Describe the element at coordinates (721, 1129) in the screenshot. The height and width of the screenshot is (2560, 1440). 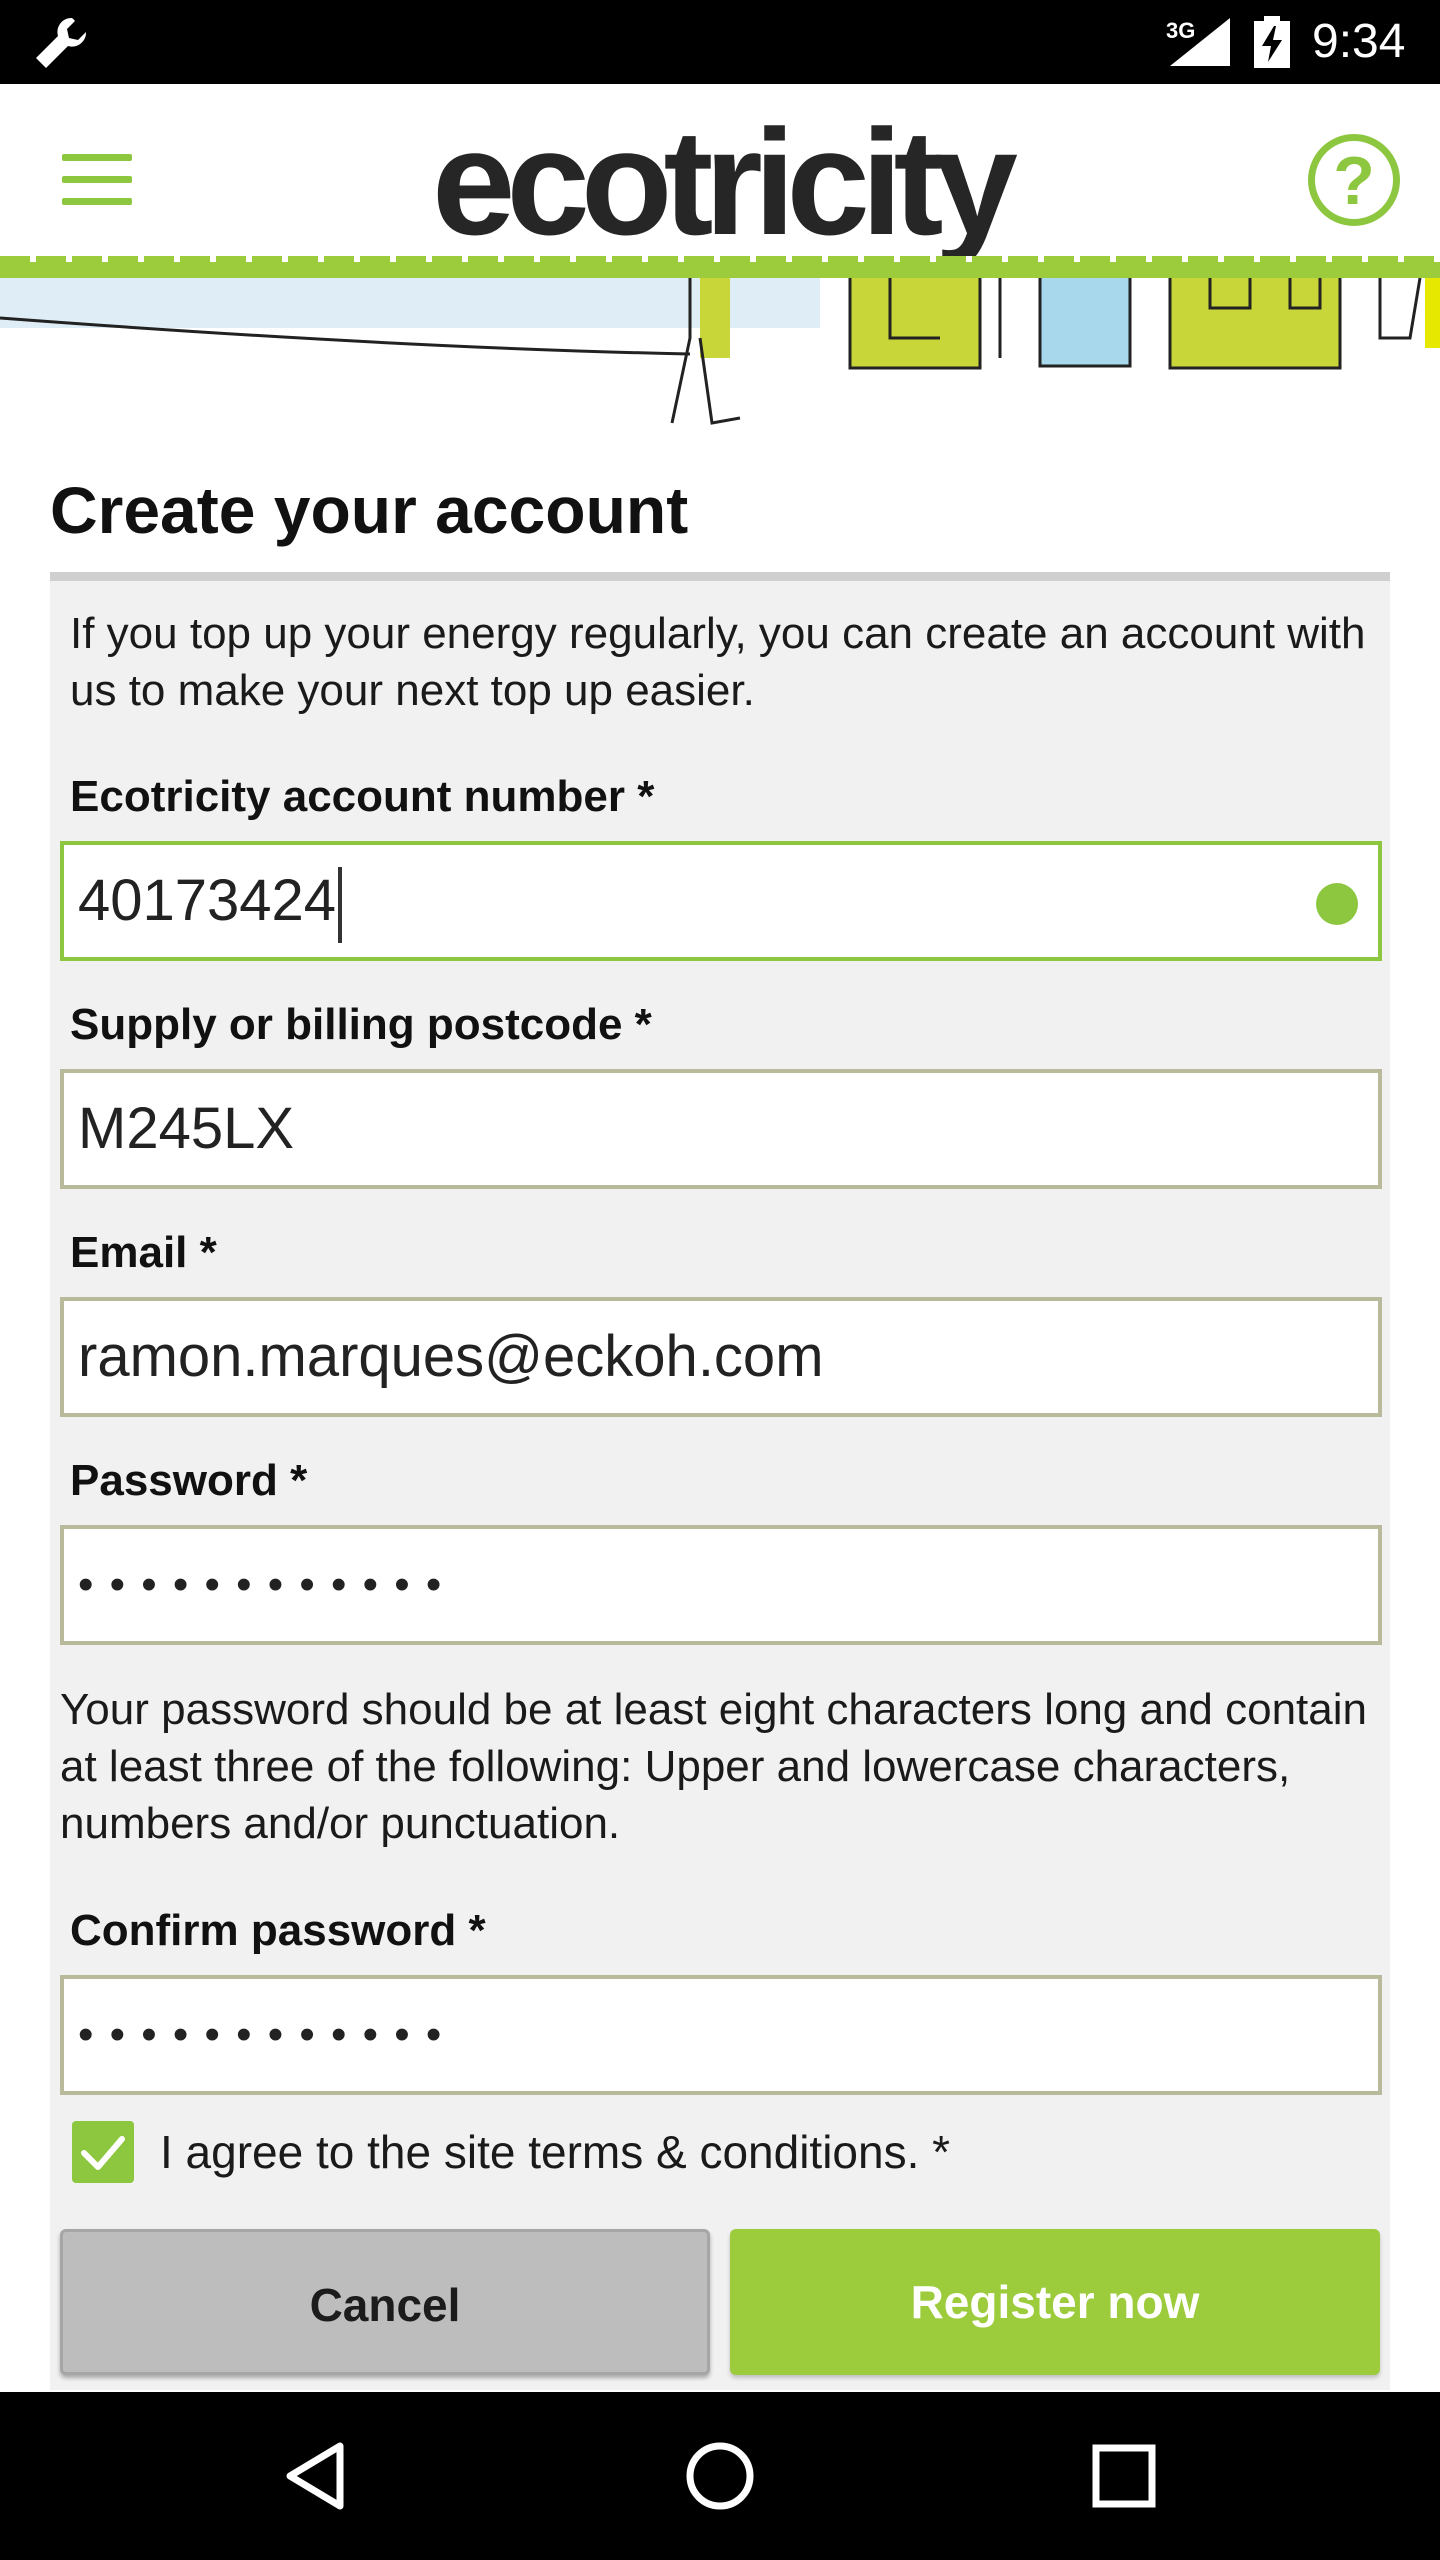
I see `postcode-input: M245LX` at that location.